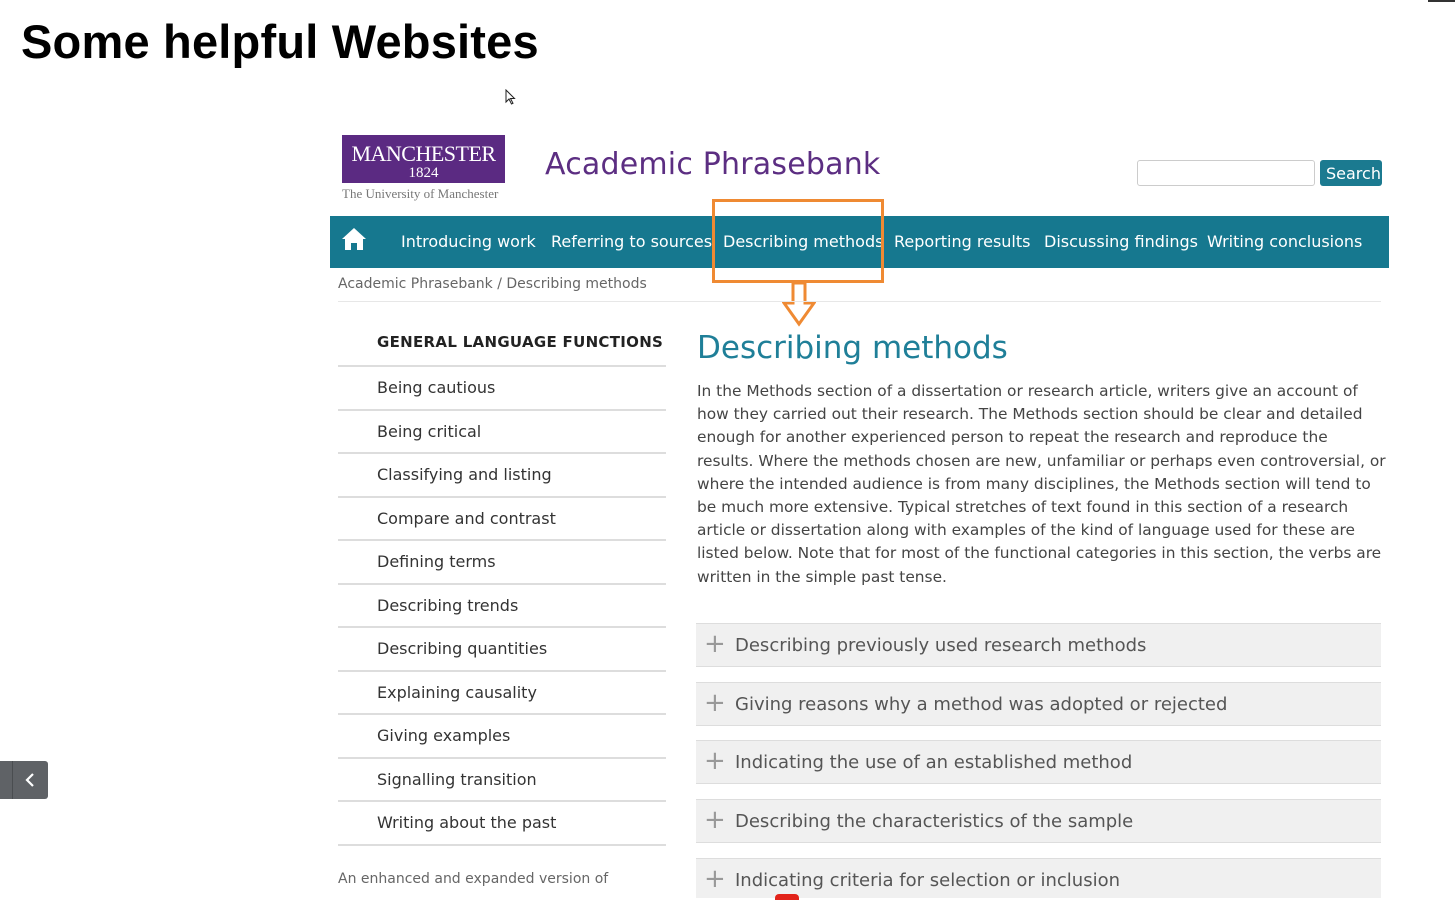  I want to click on sidebar-item-describing-quantities: Describing quantities, so click(502, 650).